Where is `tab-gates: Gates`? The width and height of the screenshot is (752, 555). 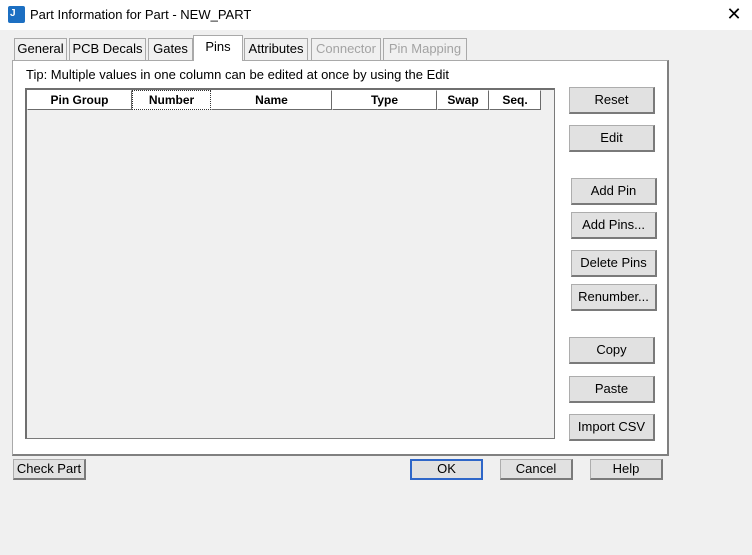
tab-gates: Gates is located at coordinates (170, 49).